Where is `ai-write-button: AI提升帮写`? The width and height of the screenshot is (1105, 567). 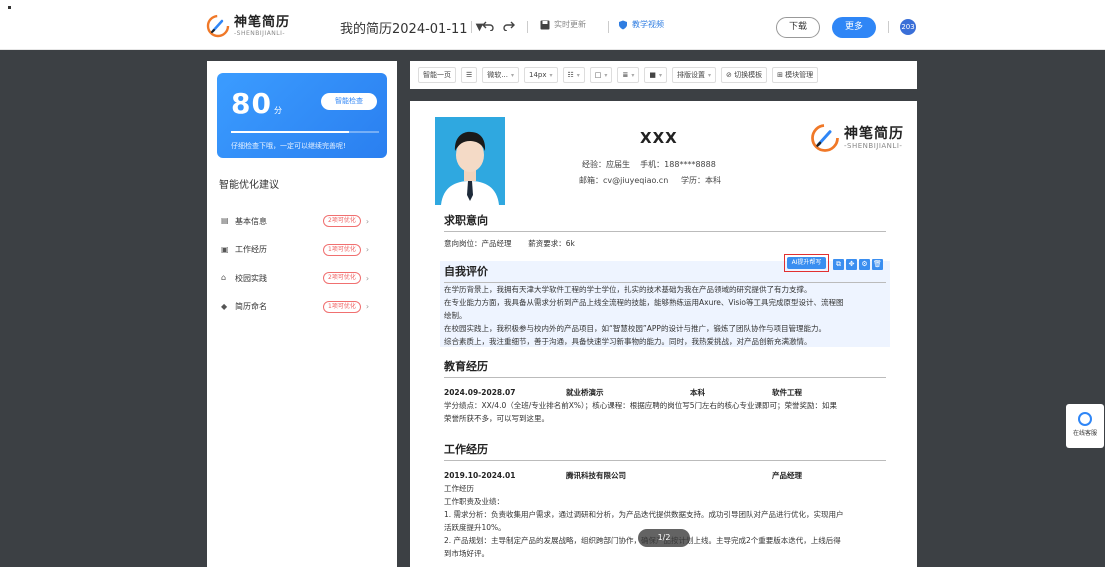 ai-write-button: AI提升帮写 is located at coordinates (806, 263).